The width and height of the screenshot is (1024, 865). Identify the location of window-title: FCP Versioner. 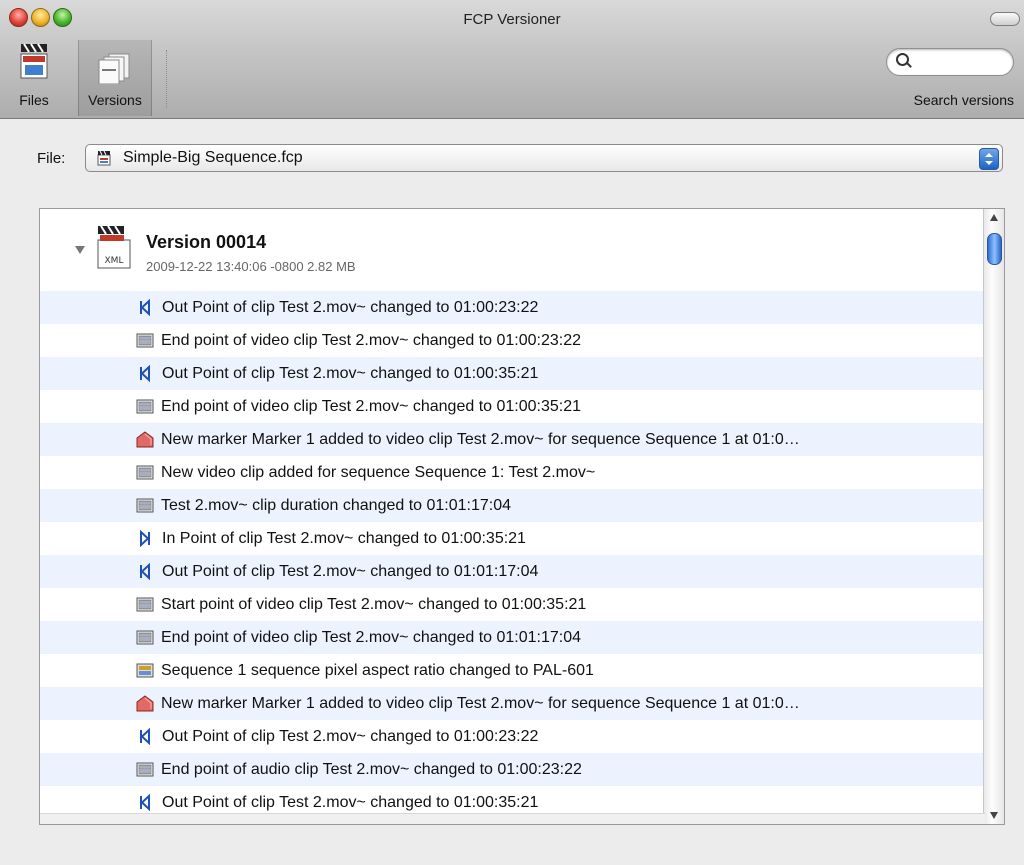
(512, 19).